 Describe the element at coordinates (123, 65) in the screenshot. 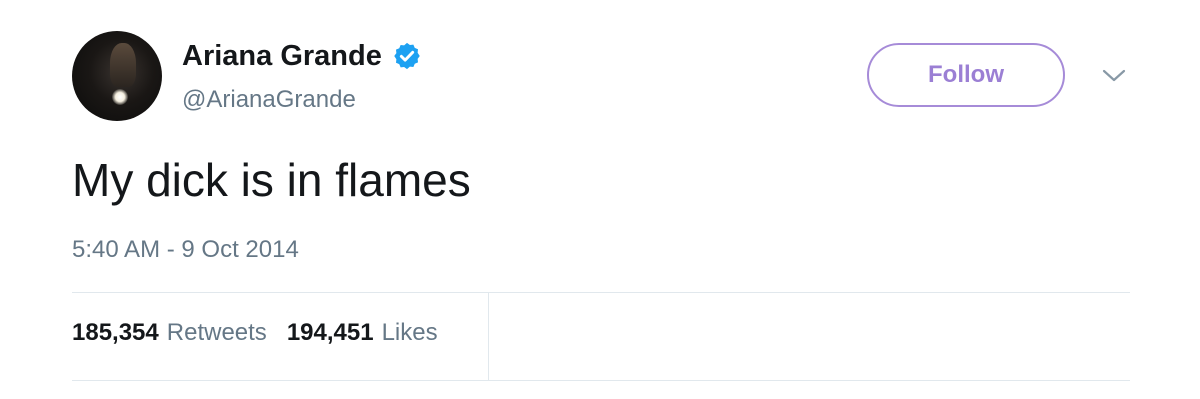

I see `avatar-figure` at that location.